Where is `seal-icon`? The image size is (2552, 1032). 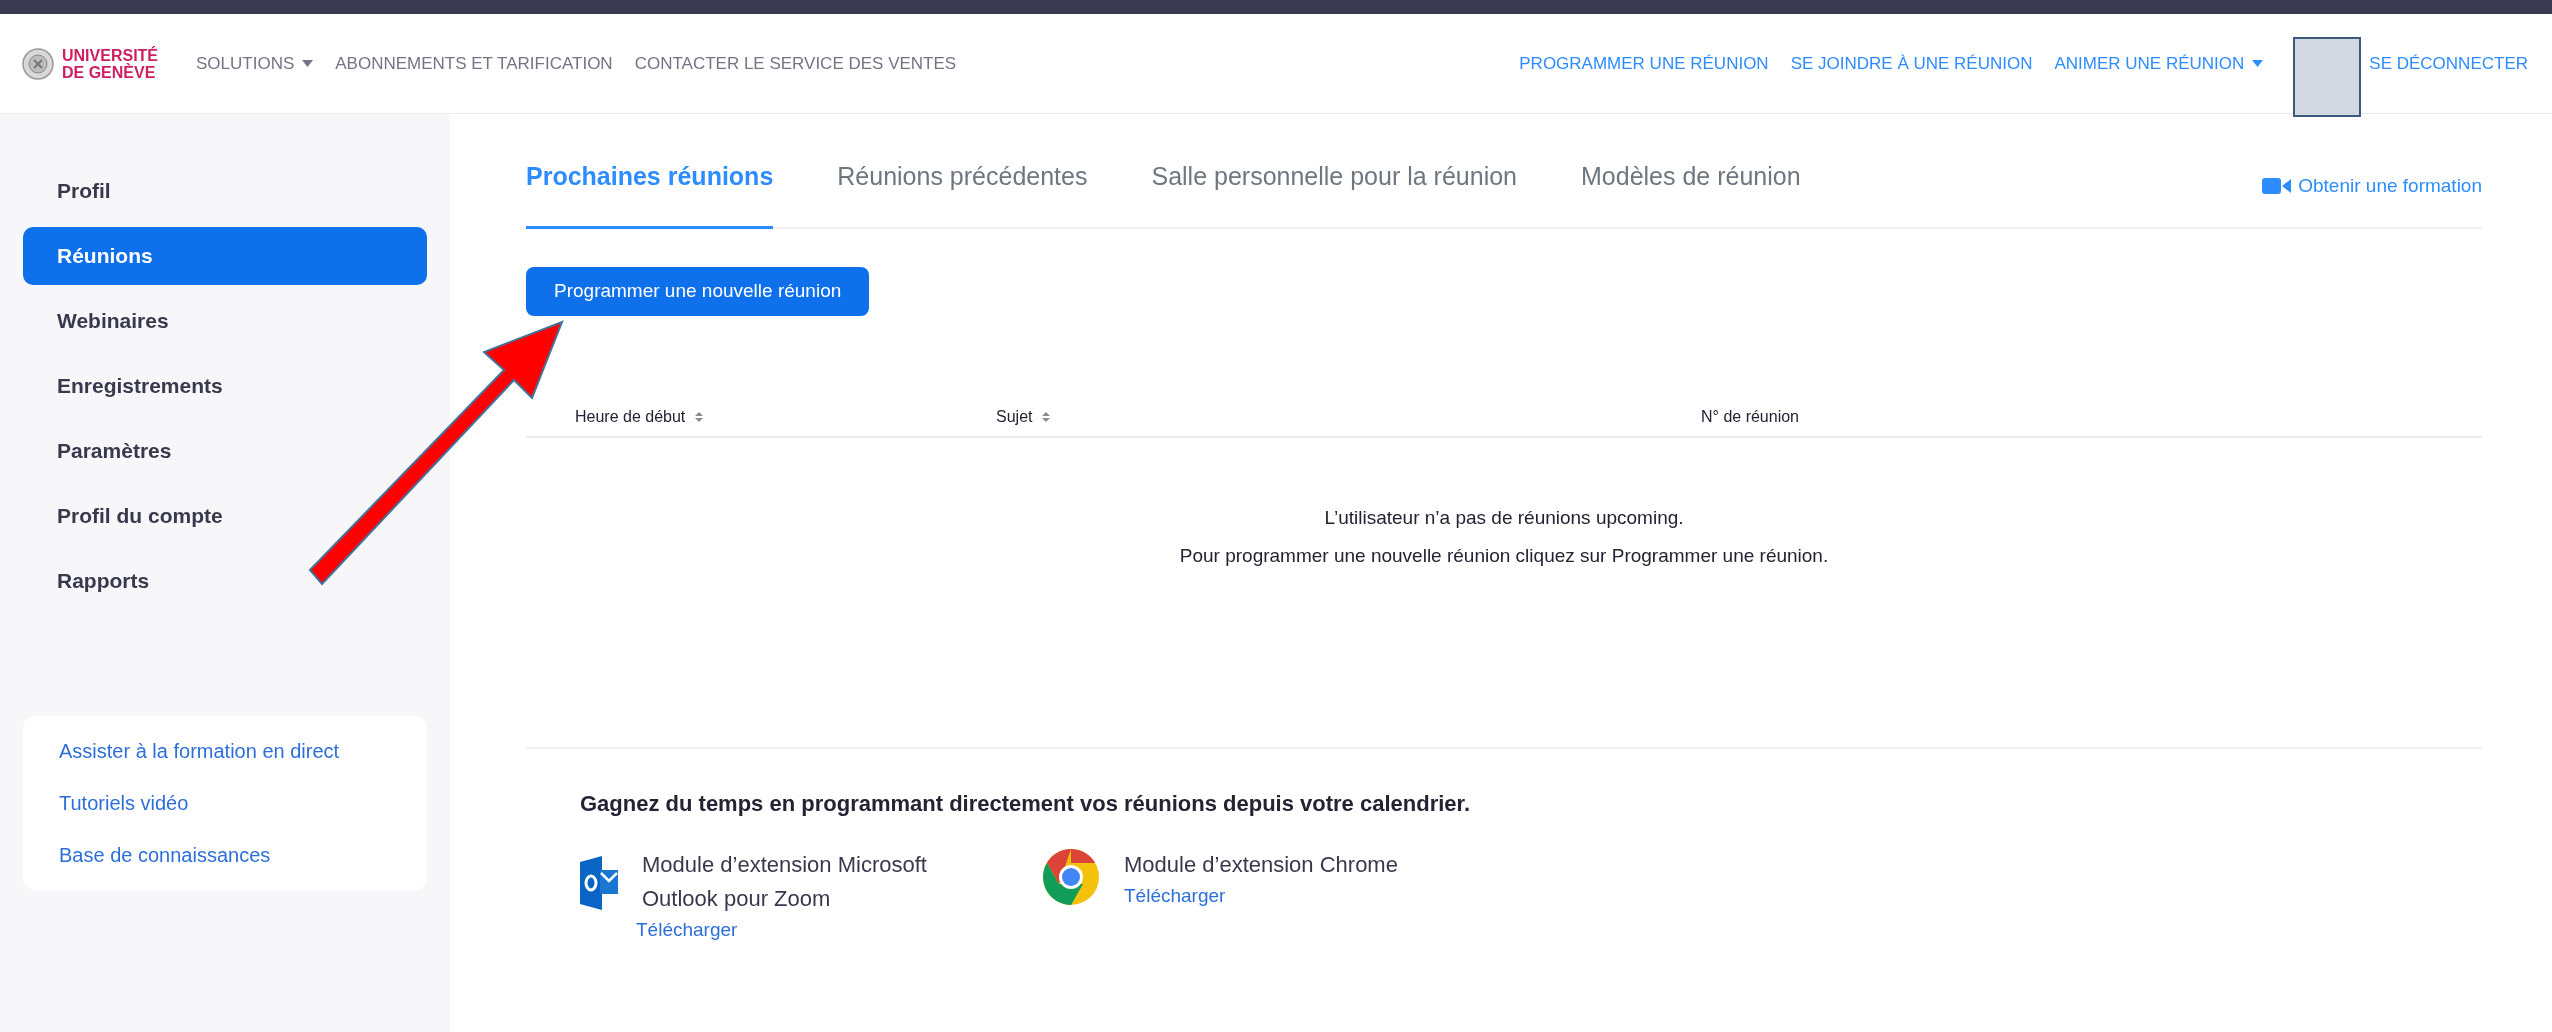
seal-icon is located at coordinates (38, 63).